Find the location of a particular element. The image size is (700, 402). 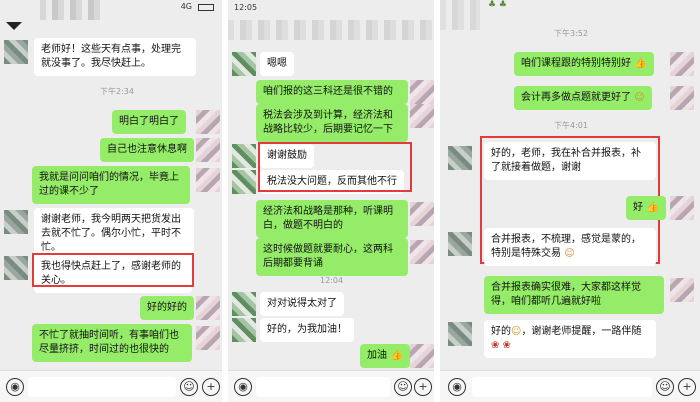

status-bar: 12:05 is located at coordinates (331, 8).